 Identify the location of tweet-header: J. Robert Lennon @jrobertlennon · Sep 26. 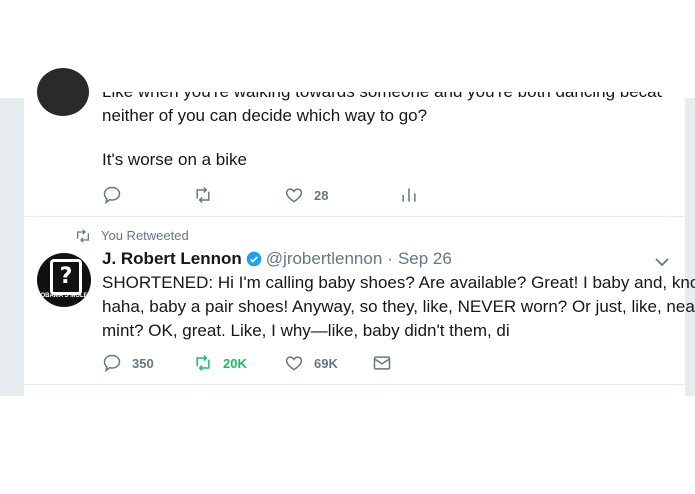
(277, 259).